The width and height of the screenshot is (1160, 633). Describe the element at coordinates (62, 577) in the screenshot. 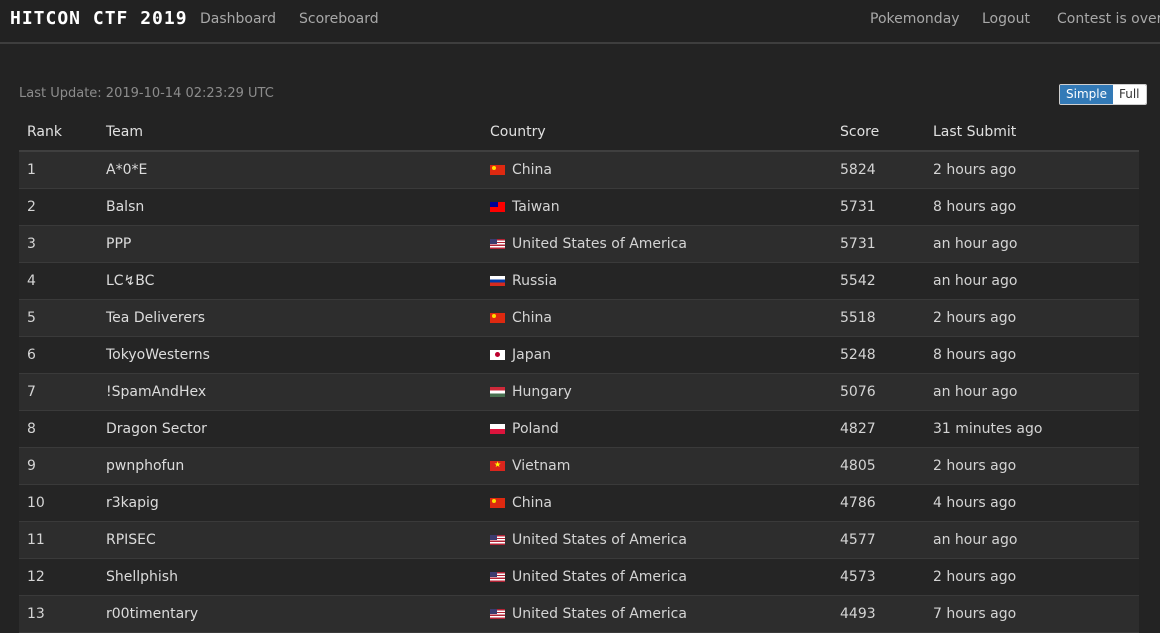

I see `rank-cell: 12` at that location.